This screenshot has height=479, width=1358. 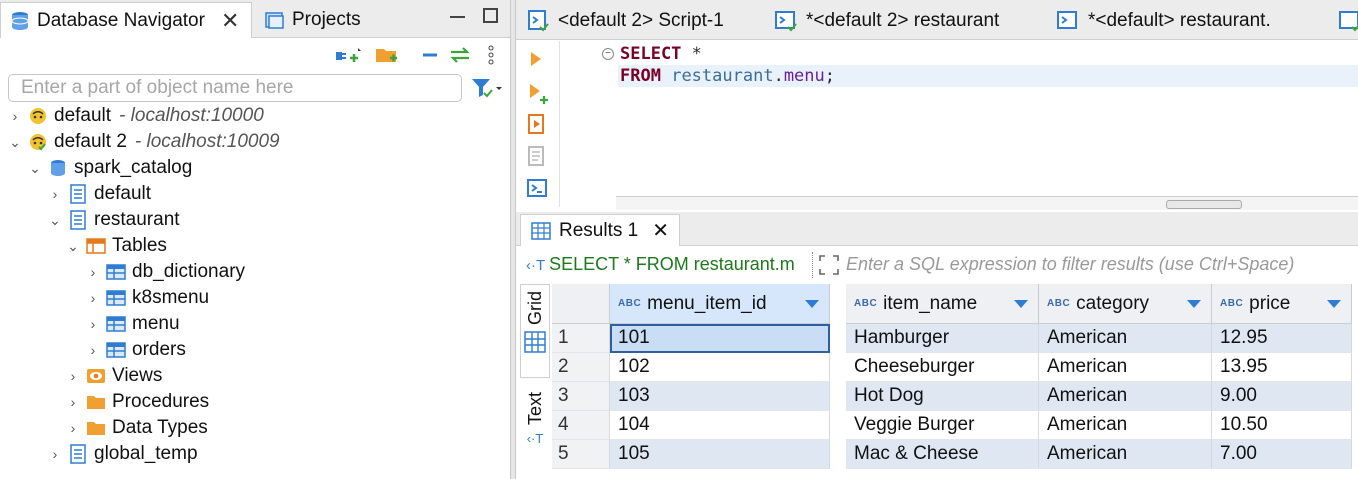 I want to click on tree-node-table: › menu, so click(x=133, y=324).